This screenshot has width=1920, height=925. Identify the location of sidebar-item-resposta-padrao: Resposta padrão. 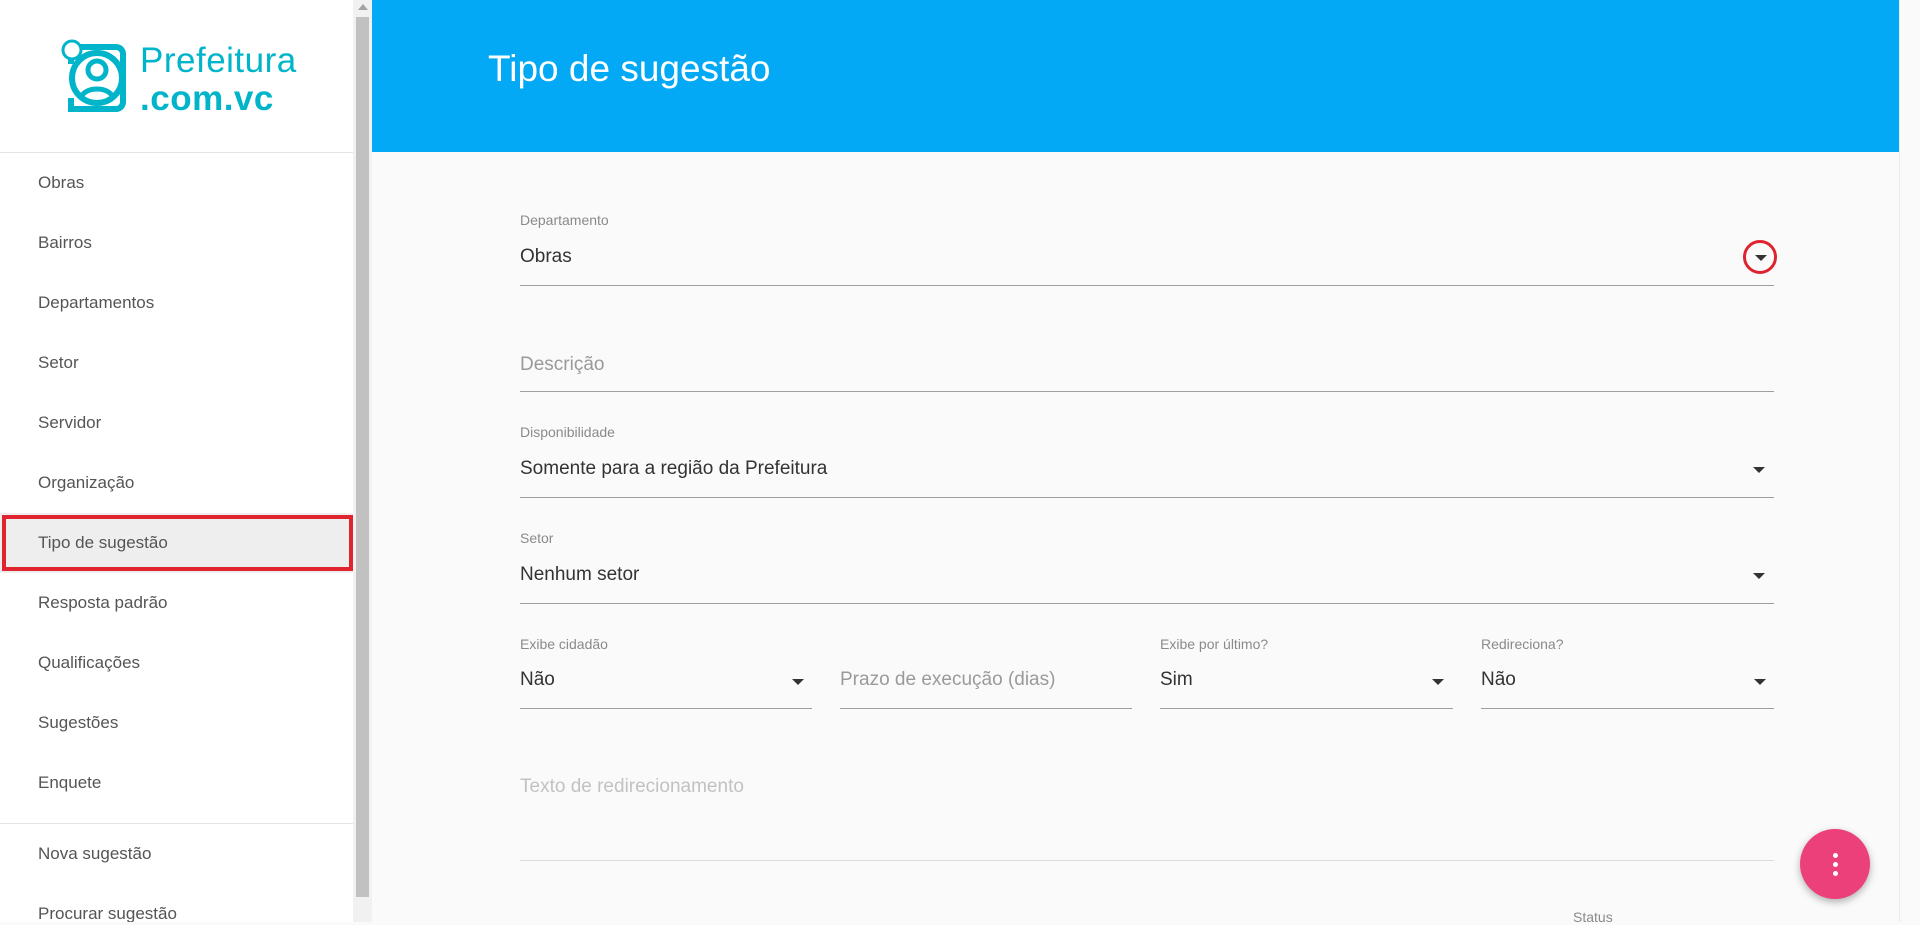
(177, 603).